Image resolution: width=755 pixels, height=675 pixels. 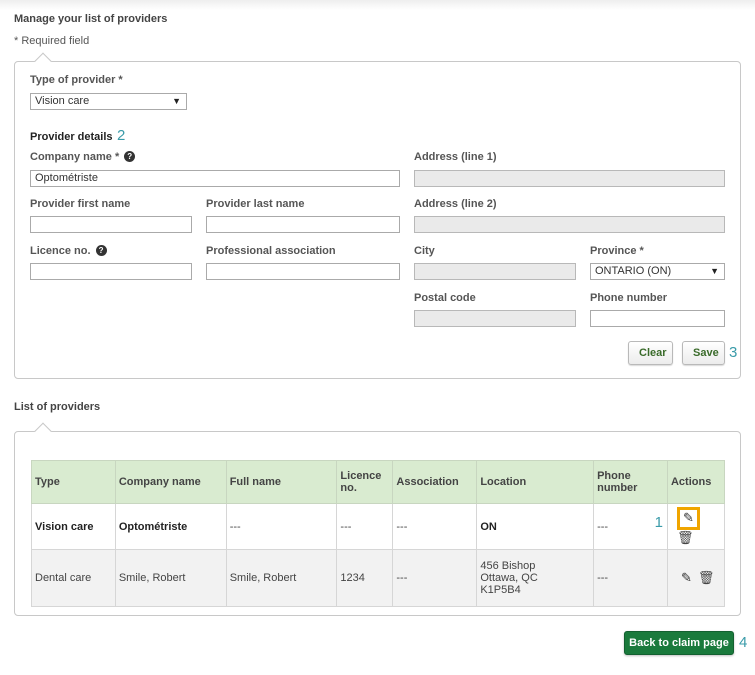 I want to click on last-name-label: Provider last name, so click(x=255, y=204).